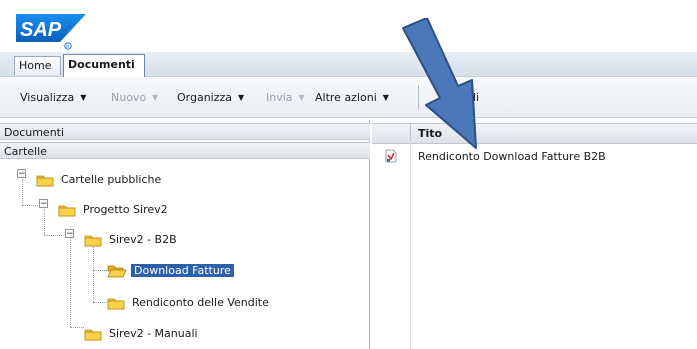  Describe the element at coordinates (143, 239) in the screenshot. I see `tree-item-label: Sirev2 - B2B` at that location.